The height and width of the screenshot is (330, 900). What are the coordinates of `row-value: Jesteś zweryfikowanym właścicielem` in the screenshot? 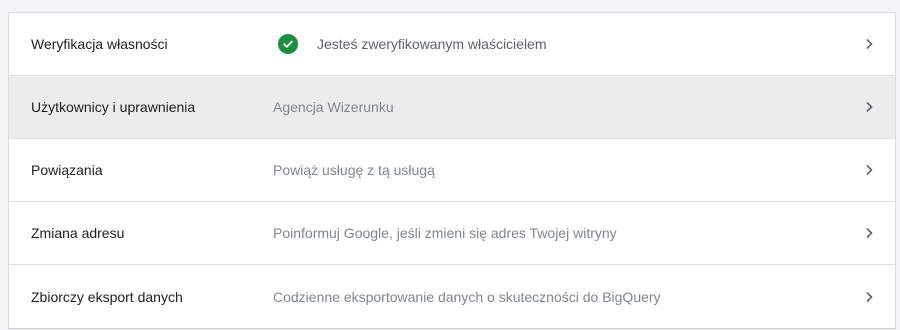 It's located at (410, 44).